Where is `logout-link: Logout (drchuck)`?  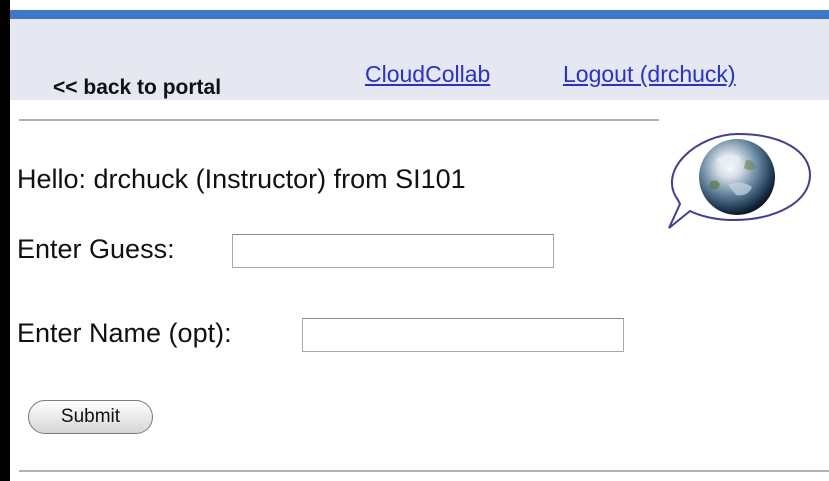 logout-link: Logout (drchuck) is located at coordinates (649, 74).